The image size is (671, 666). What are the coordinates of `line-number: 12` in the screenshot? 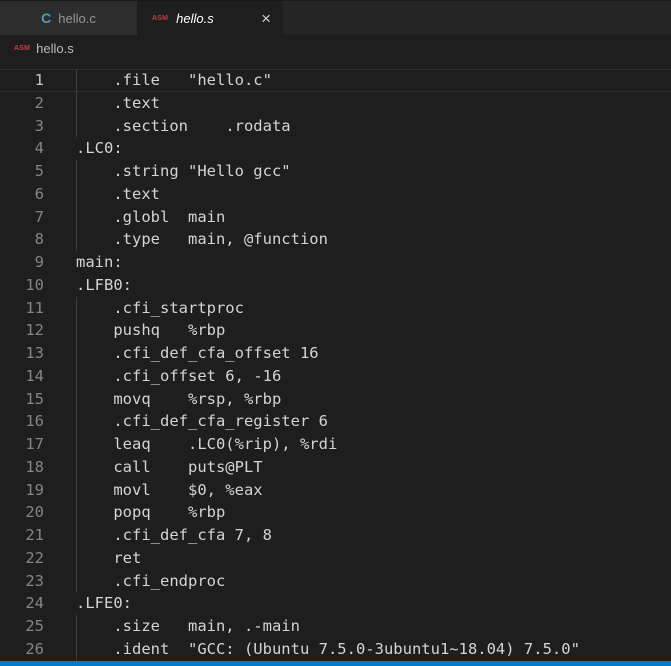 It's located at (22, 330).